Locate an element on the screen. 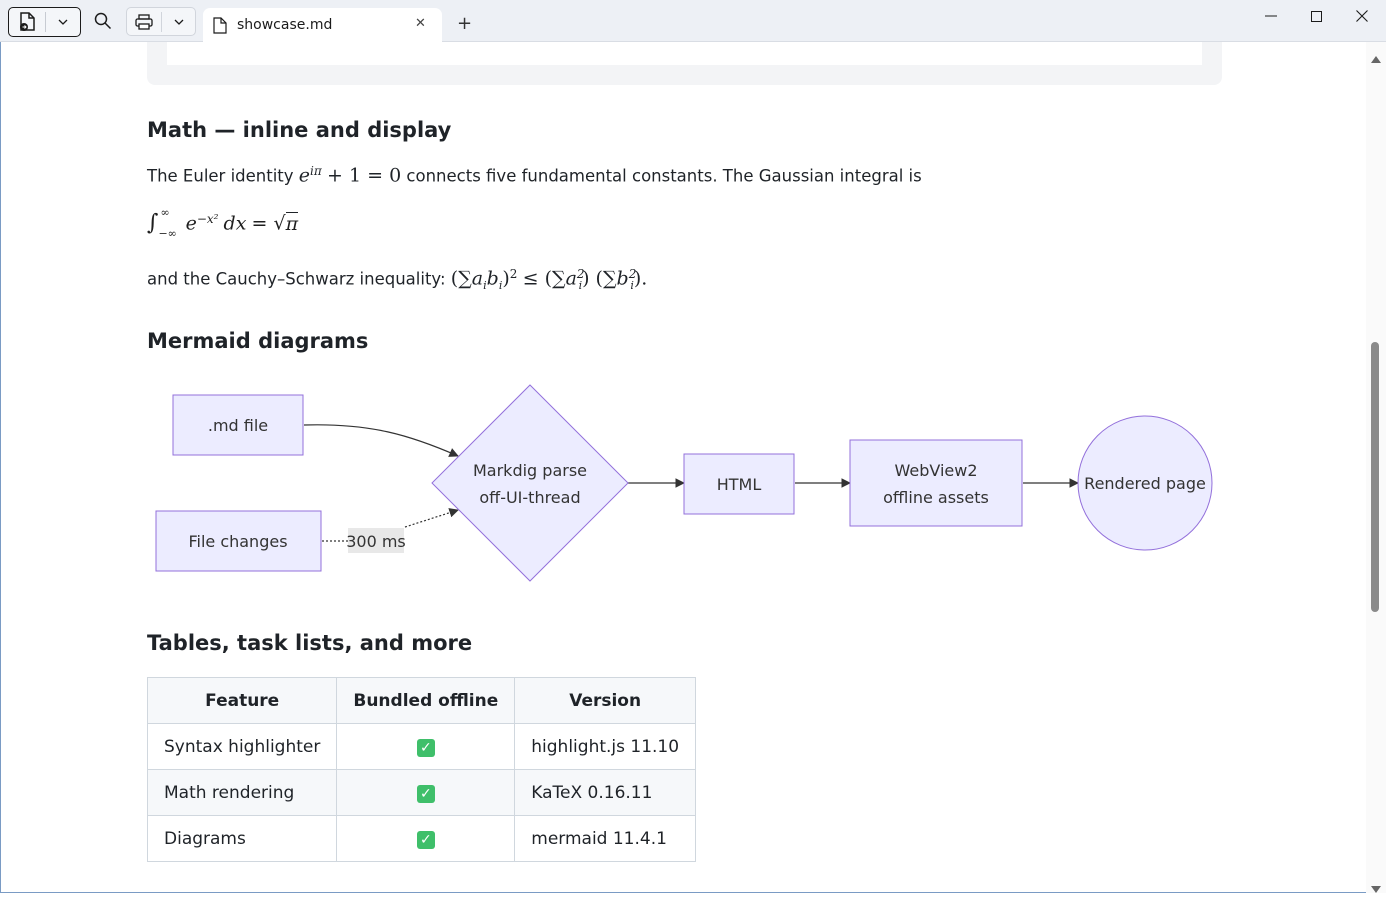  feature-cell: Syntax highlighter is located at coordinates (242, 746).